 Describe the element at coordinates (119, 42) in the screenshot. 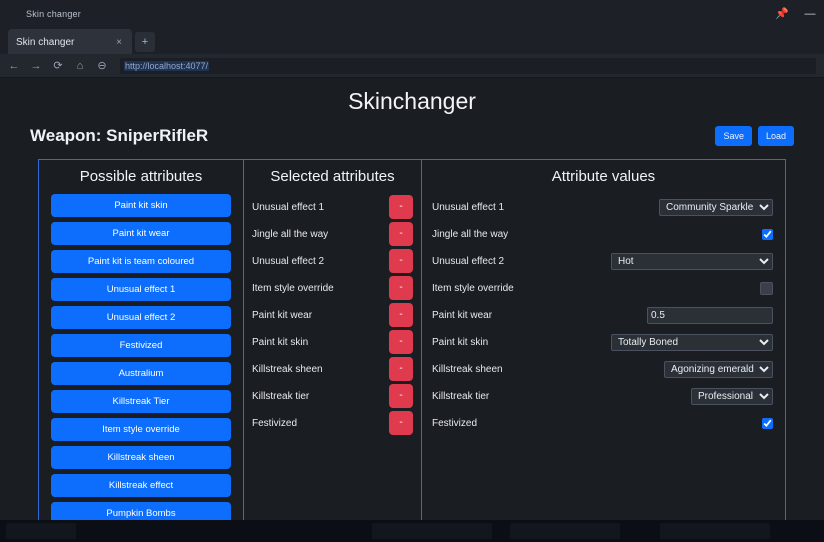

I see `close-icon: ×` at that location.